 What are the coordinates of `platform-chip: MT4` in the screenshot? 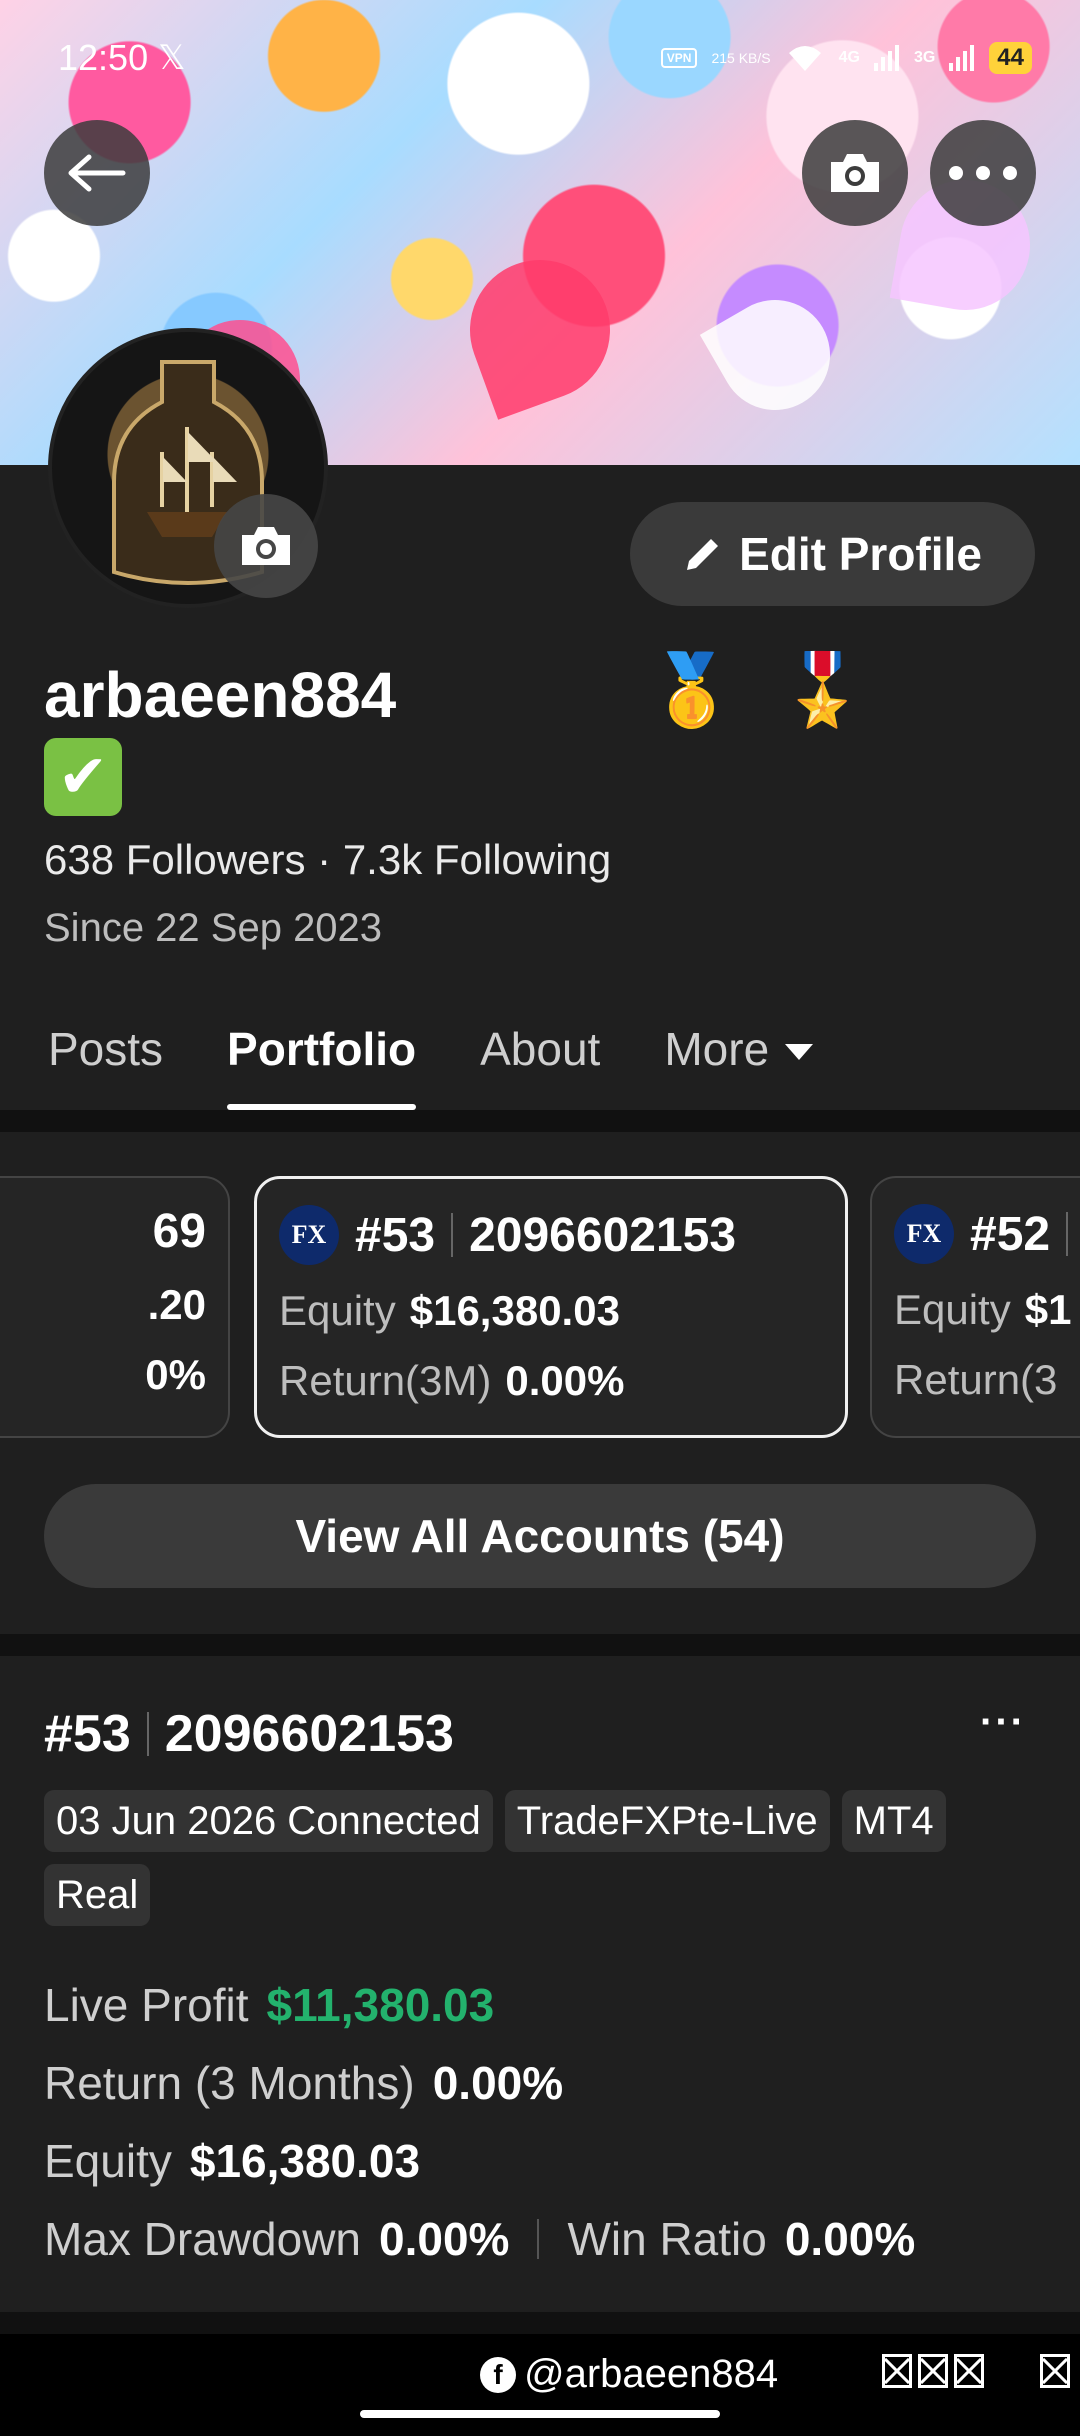 It's located at (893, 1821).